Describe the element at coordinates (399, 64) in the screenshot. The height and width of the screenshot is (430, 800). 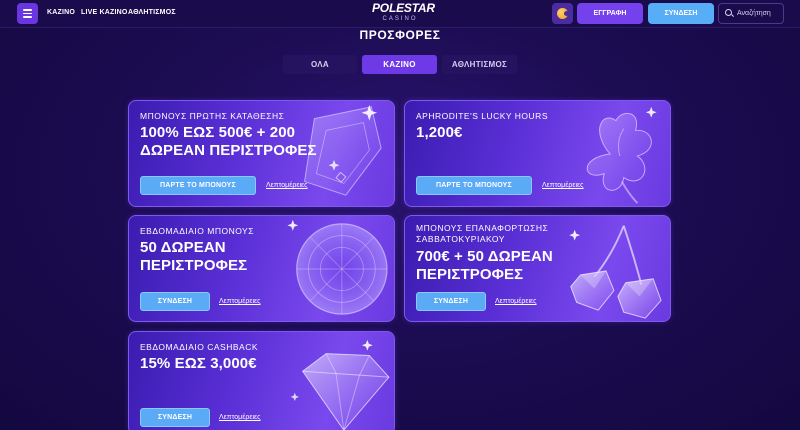
I see `tab-casino: ΚΑΖΙΝΟ` at that location.